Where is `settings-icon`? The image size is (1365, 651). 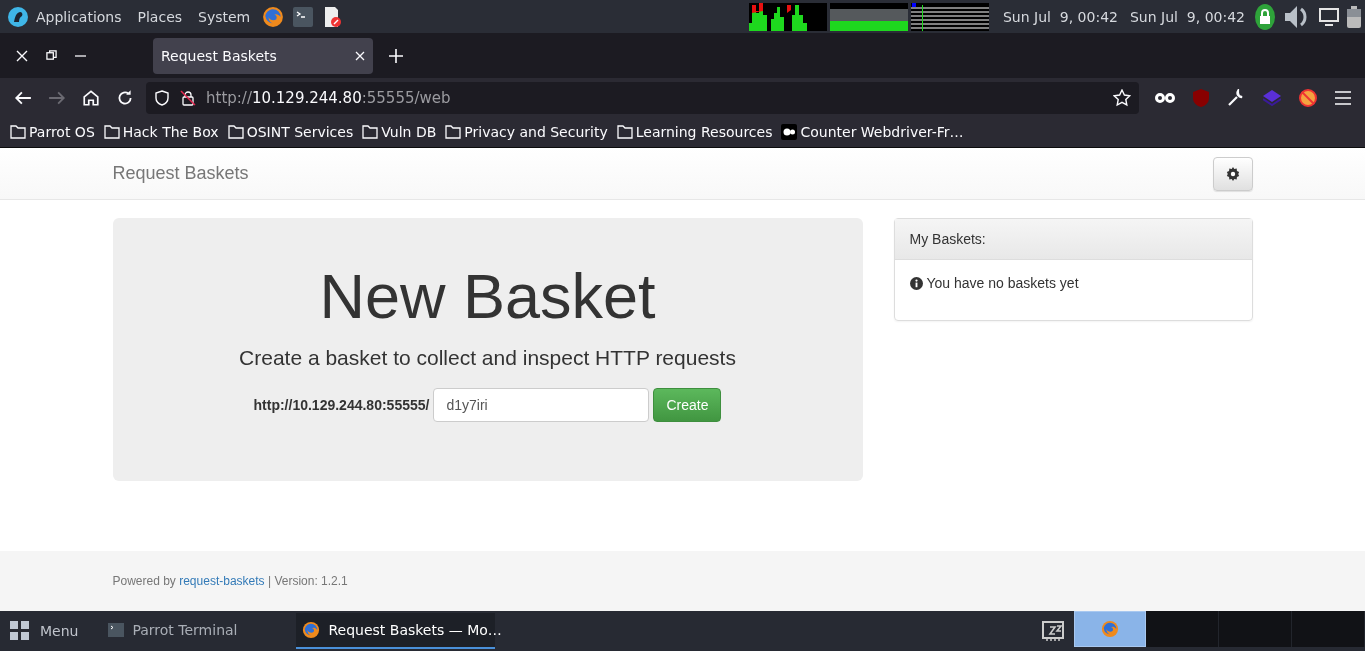
settings-icon is located at coordinates (1232, 173).